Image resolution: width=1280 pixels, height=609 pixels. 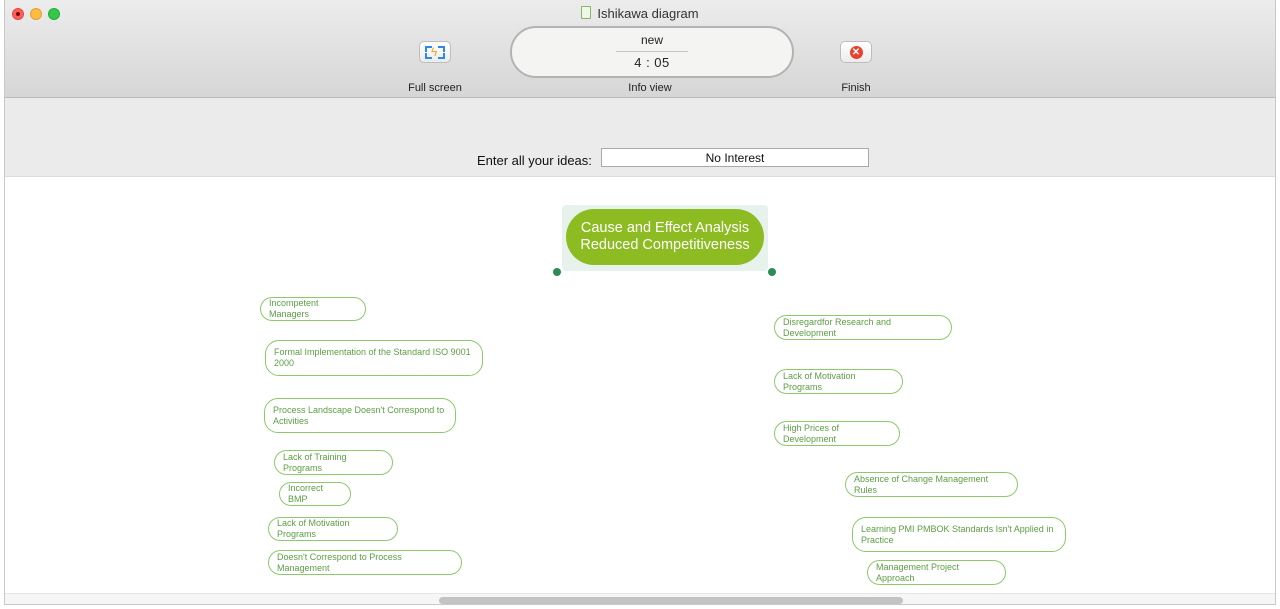 I want to click on idea-left-6: Lack of Motivation Programs, so click(x=333, y=529).